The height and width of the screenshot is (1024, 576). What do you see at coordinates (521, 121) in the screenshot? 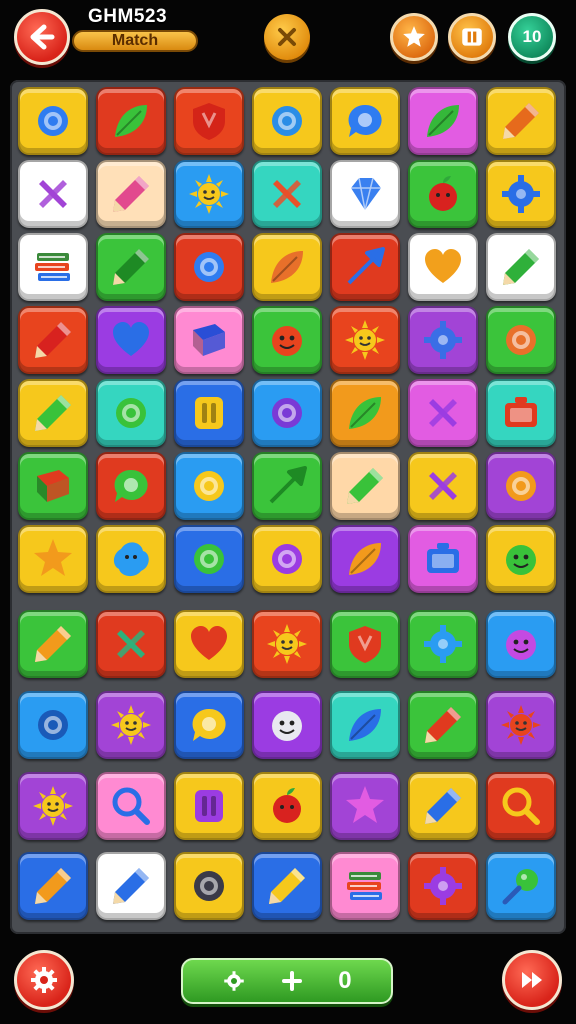
I see `tile-r1-c7` at bounding box center [521, 121].